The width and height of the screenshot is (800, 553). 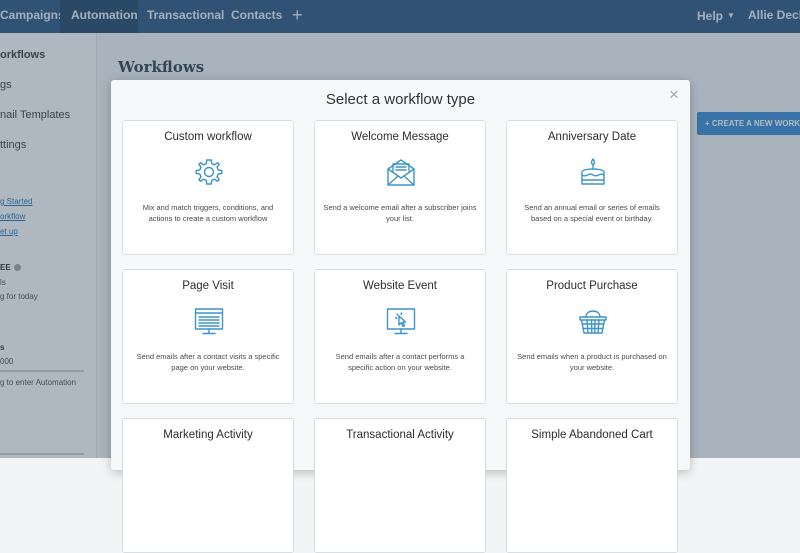 I want to click on cake-icon, so click(x=593, y=171).